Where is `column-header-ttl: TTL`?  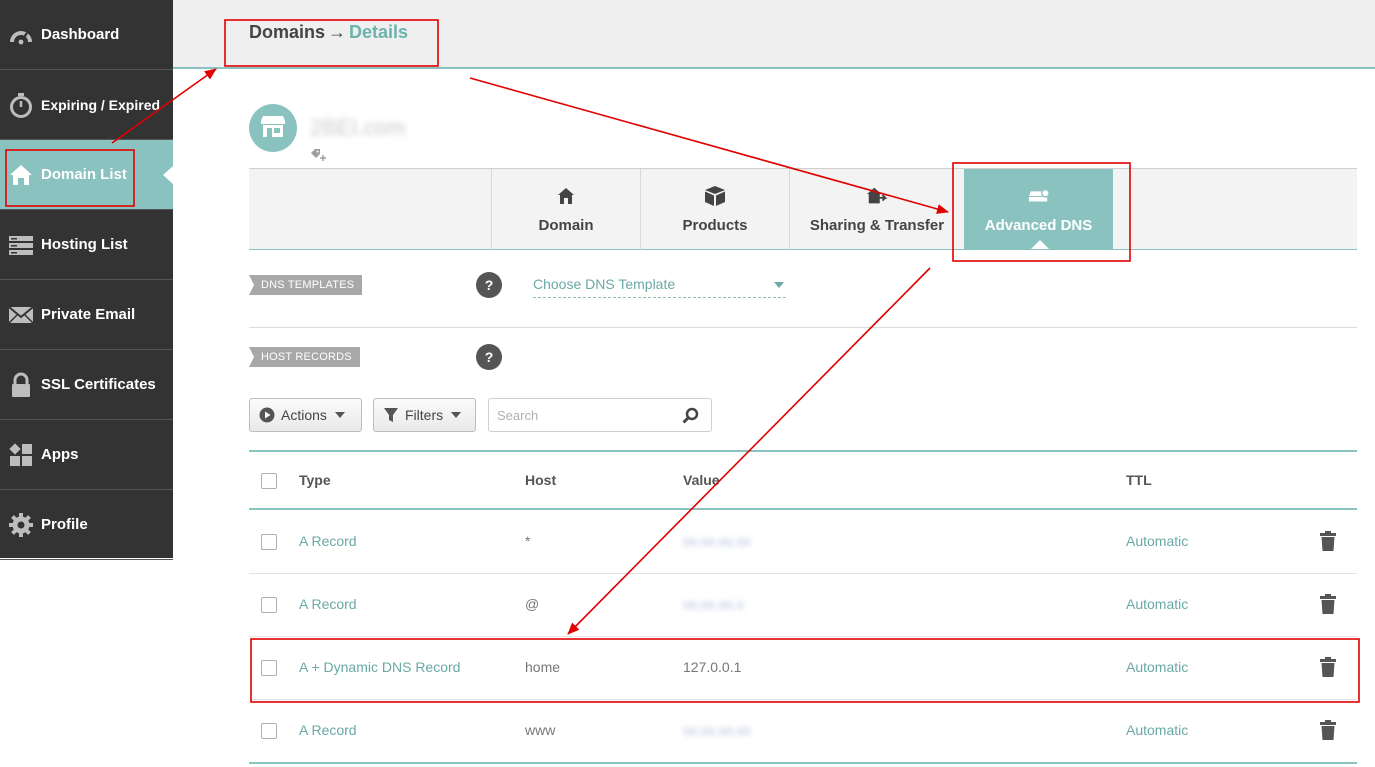 column-header-ttl: TTL is located at coordinates (1139, 480).